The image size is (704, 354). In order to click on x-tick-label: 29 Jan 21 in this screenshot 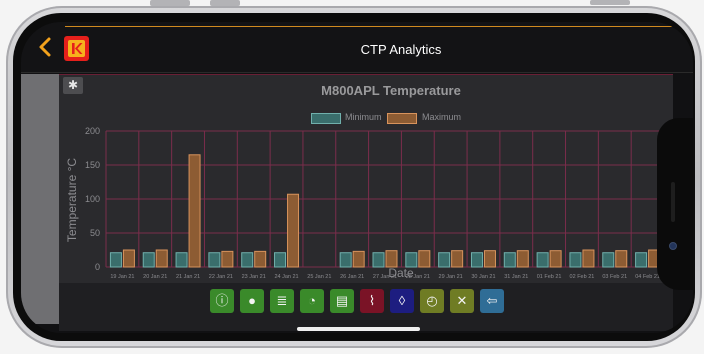, I will do `click(451, 277)`.